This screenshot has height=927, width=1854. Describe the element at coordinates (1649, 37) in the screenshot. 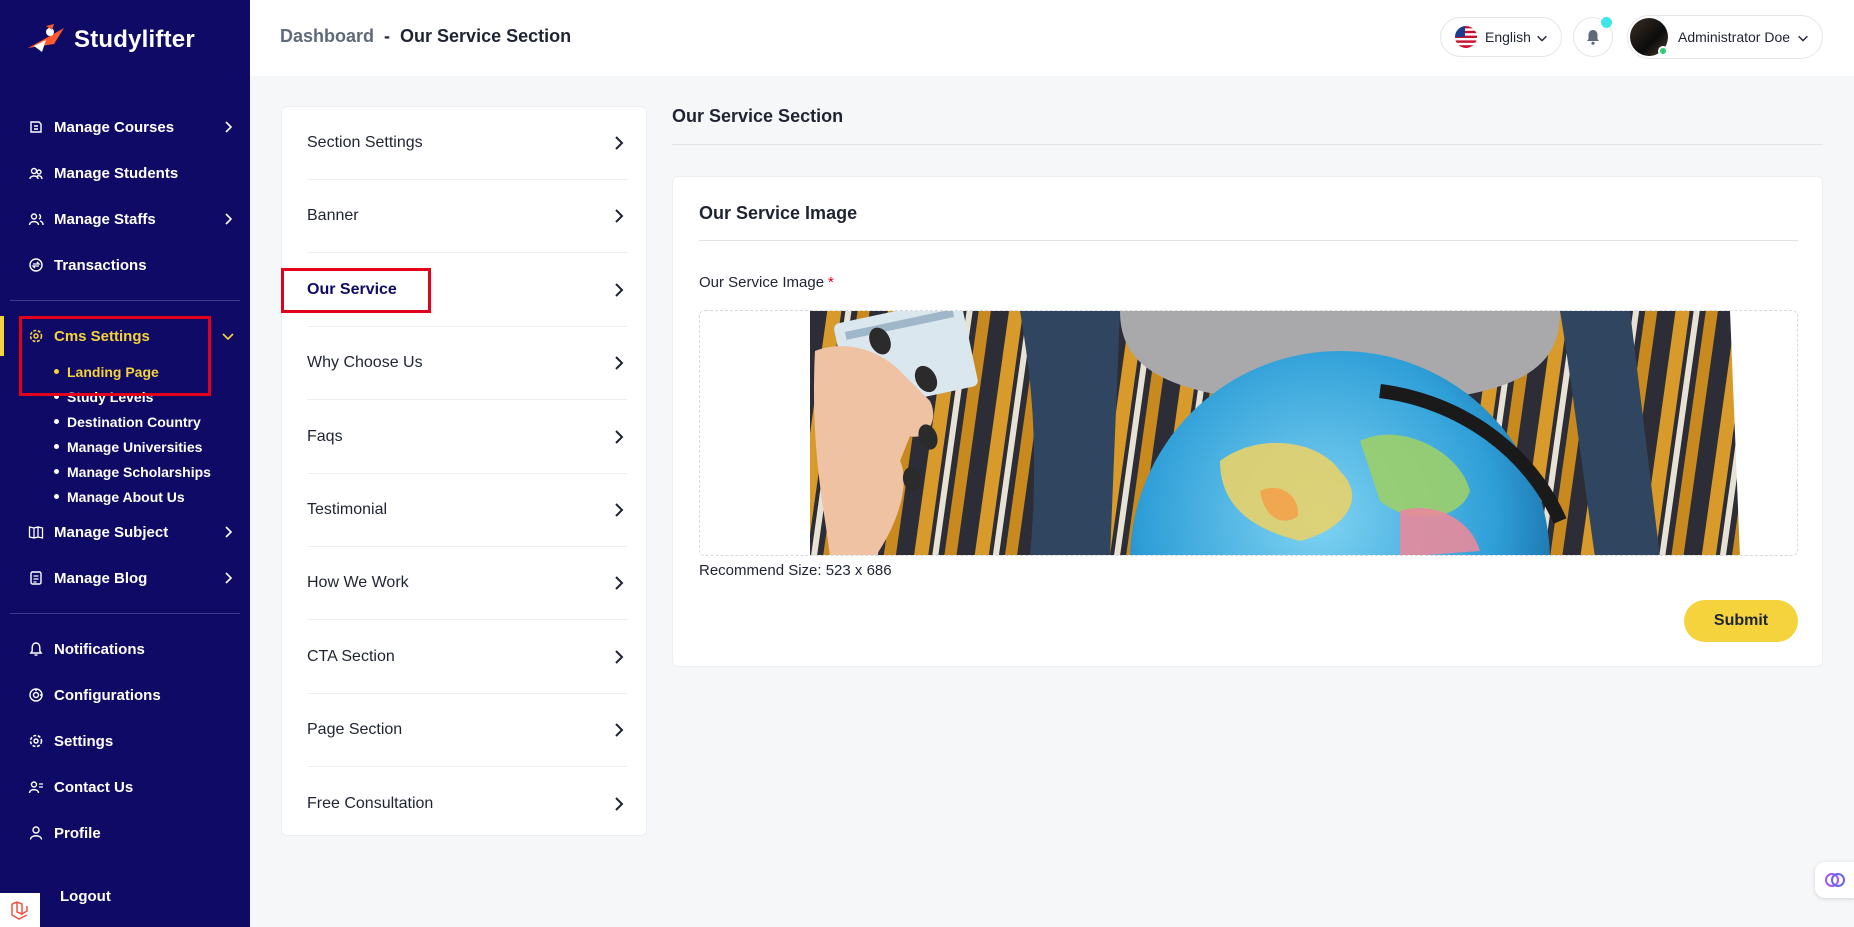

I see `avatar` at that location.